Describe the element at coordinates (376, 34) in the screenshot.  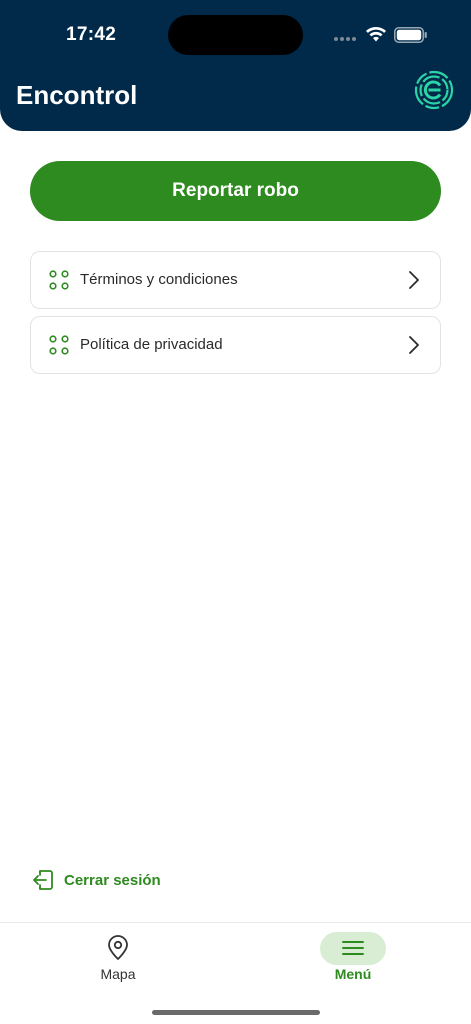
I see `wifi-icon` at that location.